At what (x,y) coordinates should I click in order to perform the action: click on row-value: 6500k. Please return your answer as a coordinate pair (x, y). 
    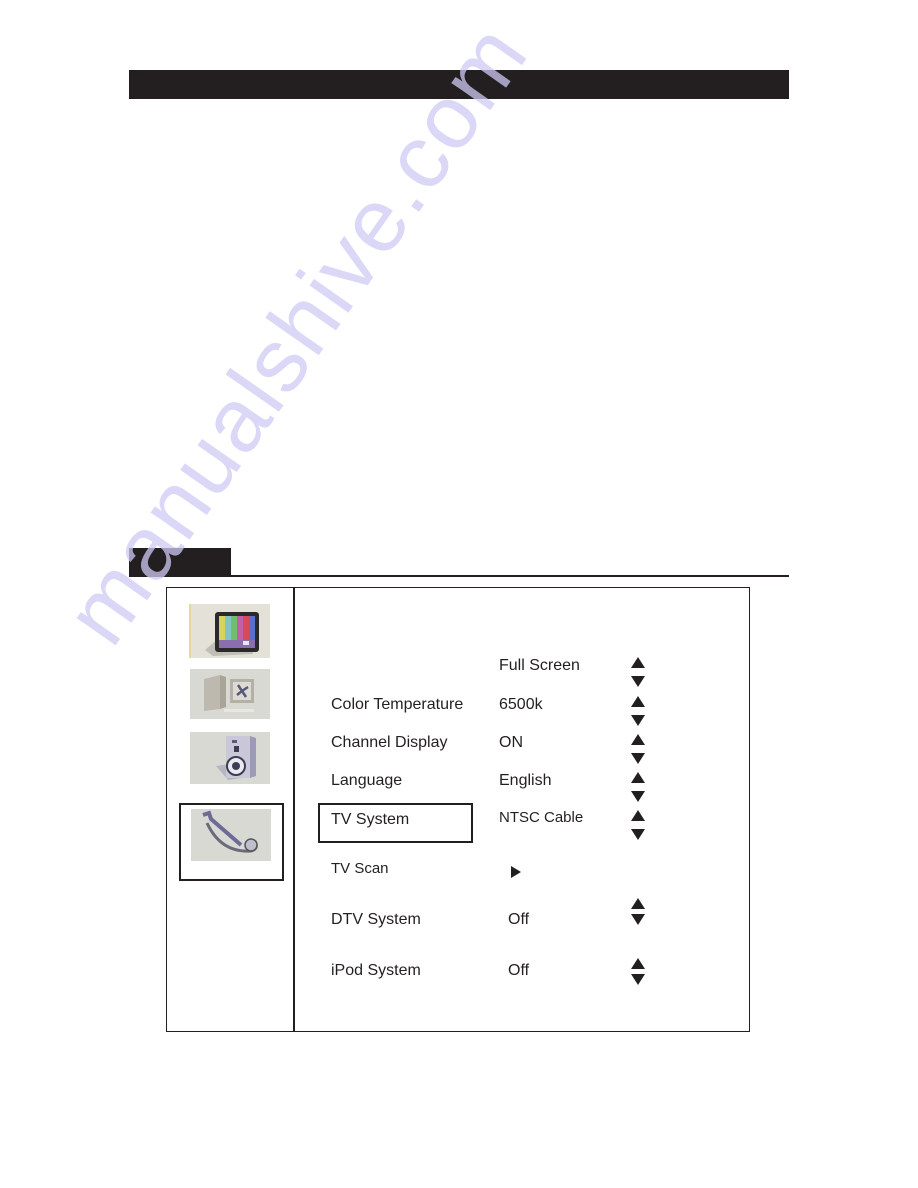
    Looking at the image, I should click on (521, 704).